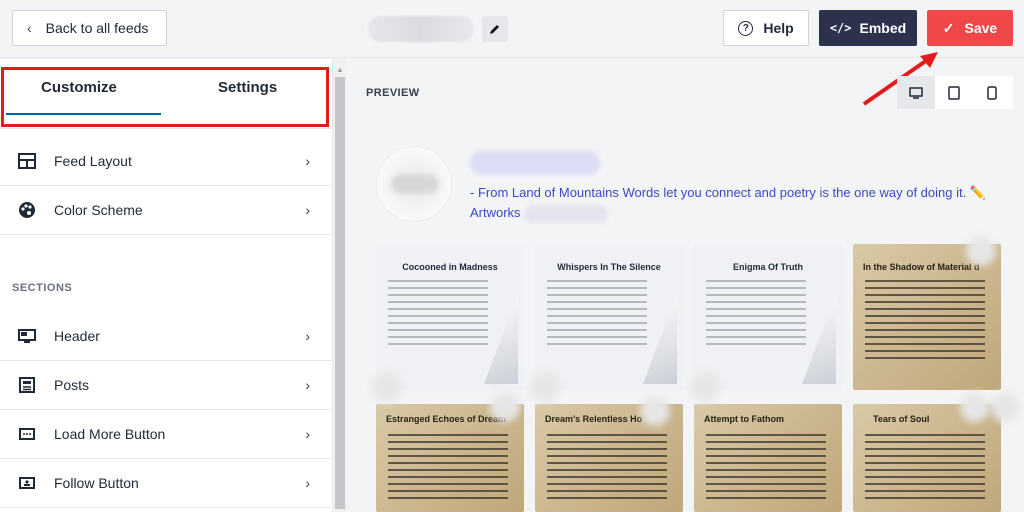 Image resolution: width=1024 pixels, height=512 pixels. I want to click on edit-feed-name-button, so click(495, 29).